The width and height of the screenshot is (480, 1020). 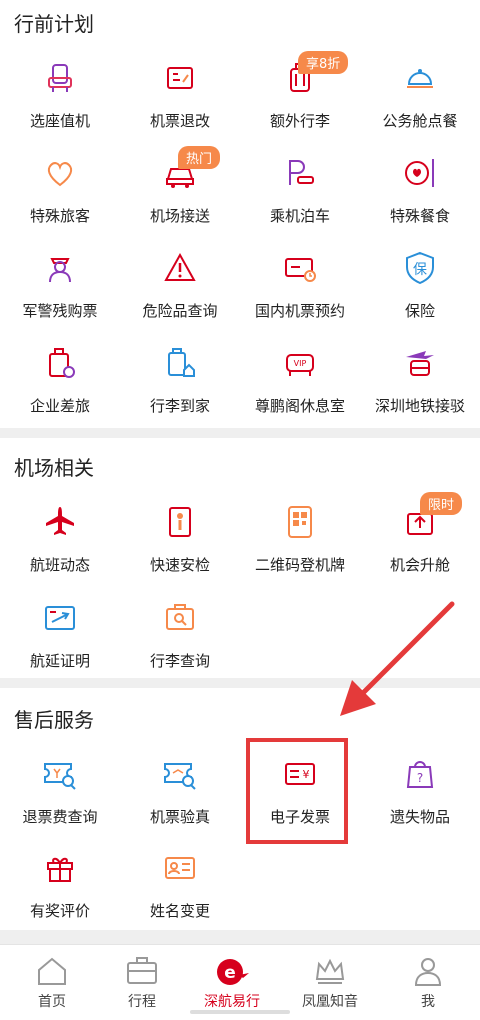 I want to click on heart-icon, so click(x=60, y=174).